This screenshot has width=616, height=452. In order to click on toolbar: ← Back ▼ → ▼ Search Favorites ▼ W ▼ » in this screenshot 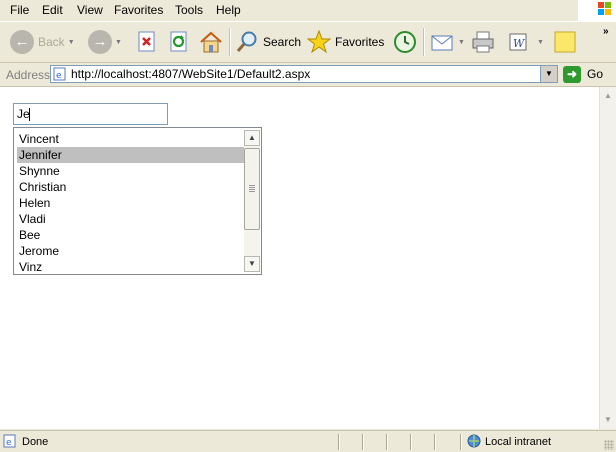, I will do `click(308, 42)`.